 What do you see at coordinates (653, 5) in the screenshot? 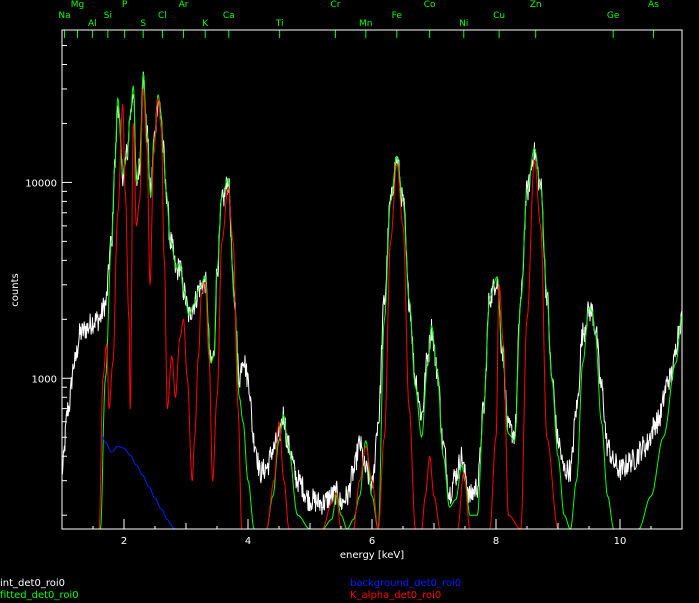
I see `element-label: As` at bounding box center [653, 5].